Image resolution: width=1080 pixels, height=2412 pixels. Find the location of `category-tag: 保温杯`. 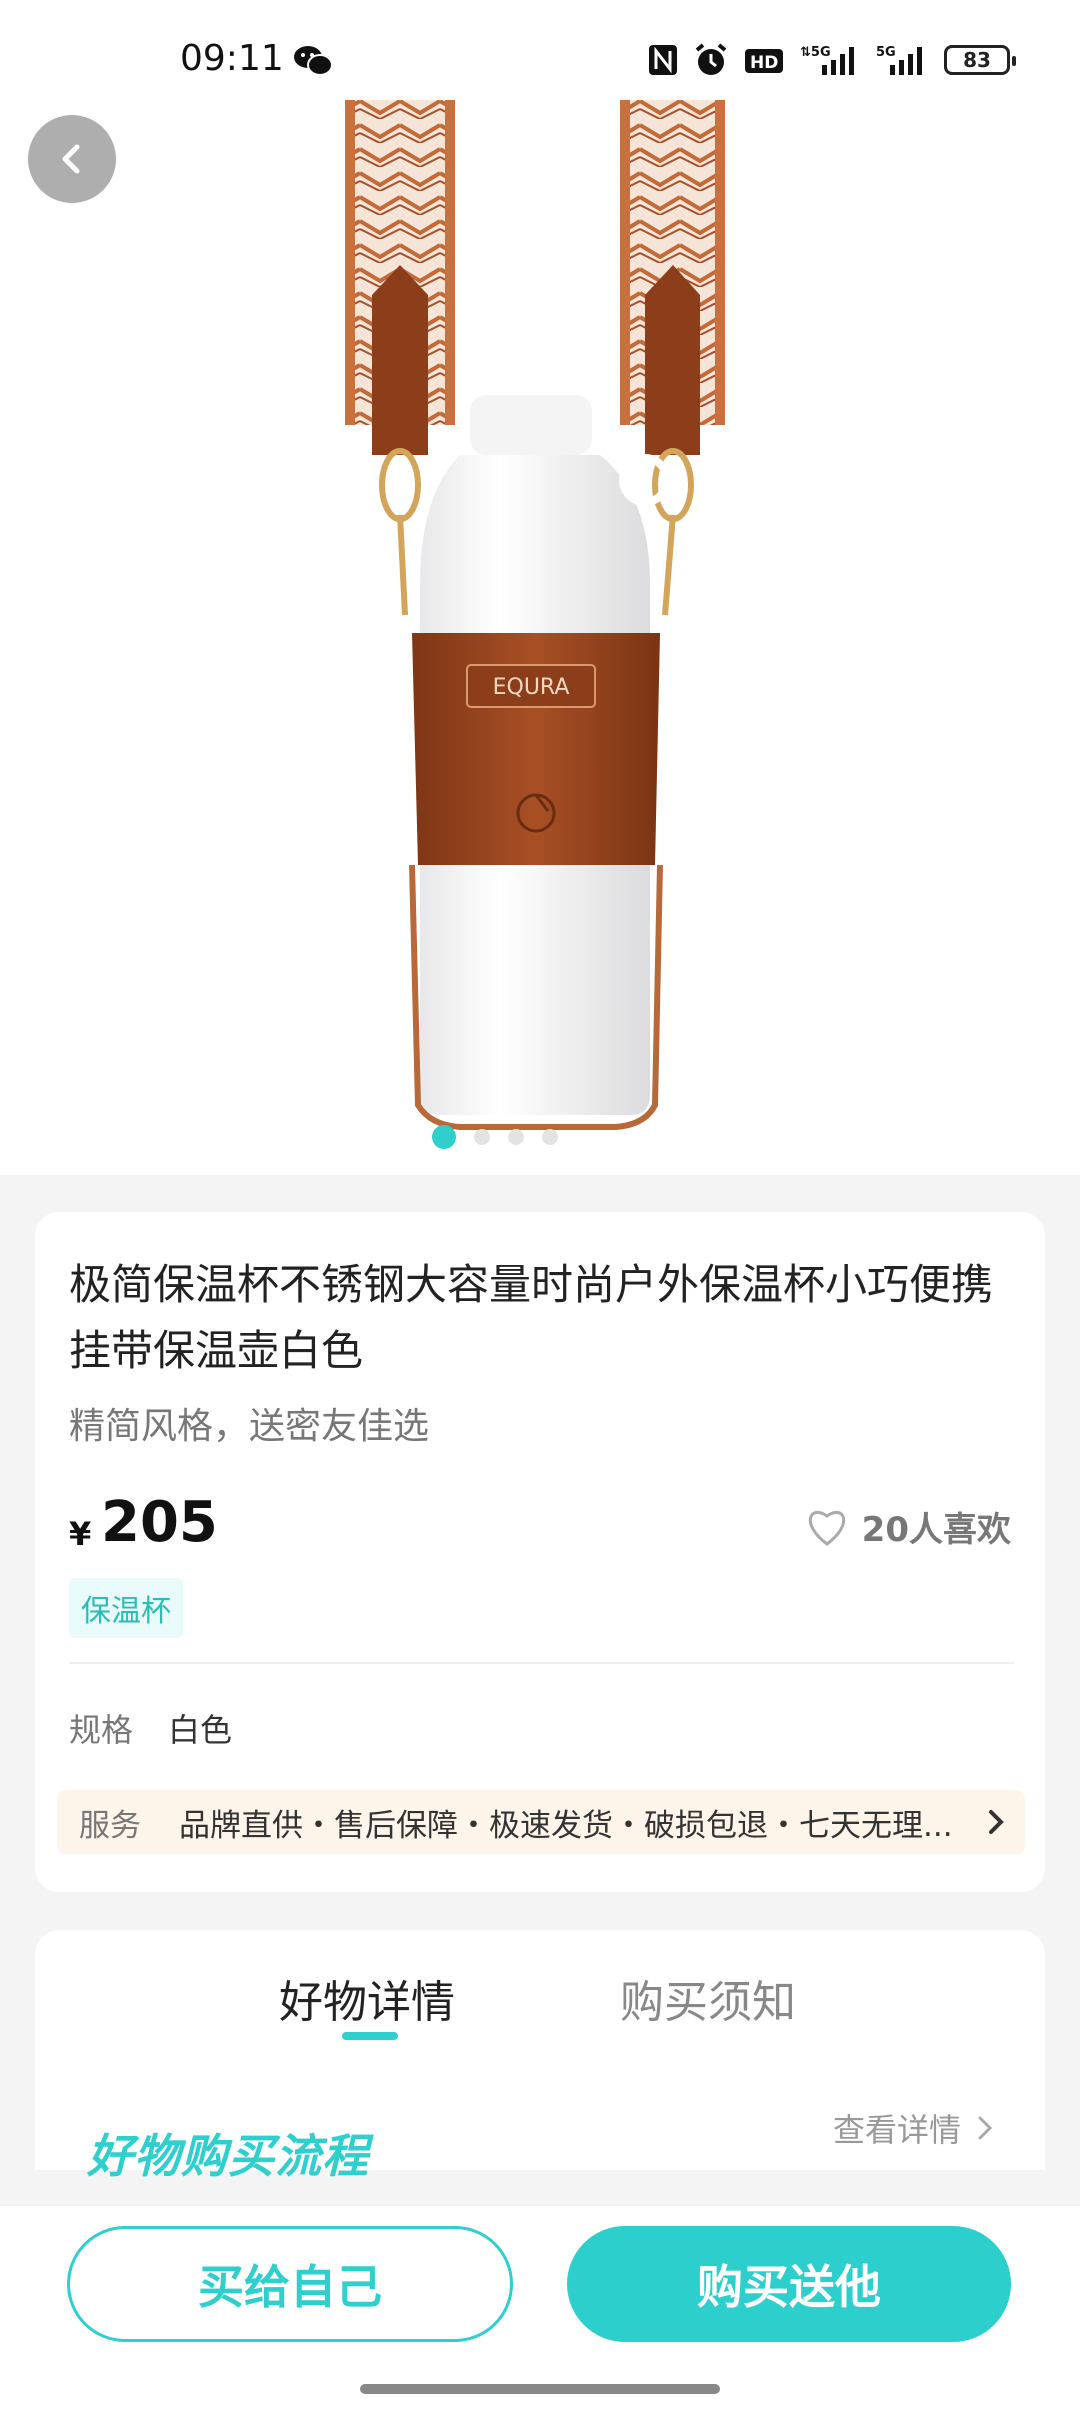

category-tag: 保温杯 is located at coordinates (126, 1608).